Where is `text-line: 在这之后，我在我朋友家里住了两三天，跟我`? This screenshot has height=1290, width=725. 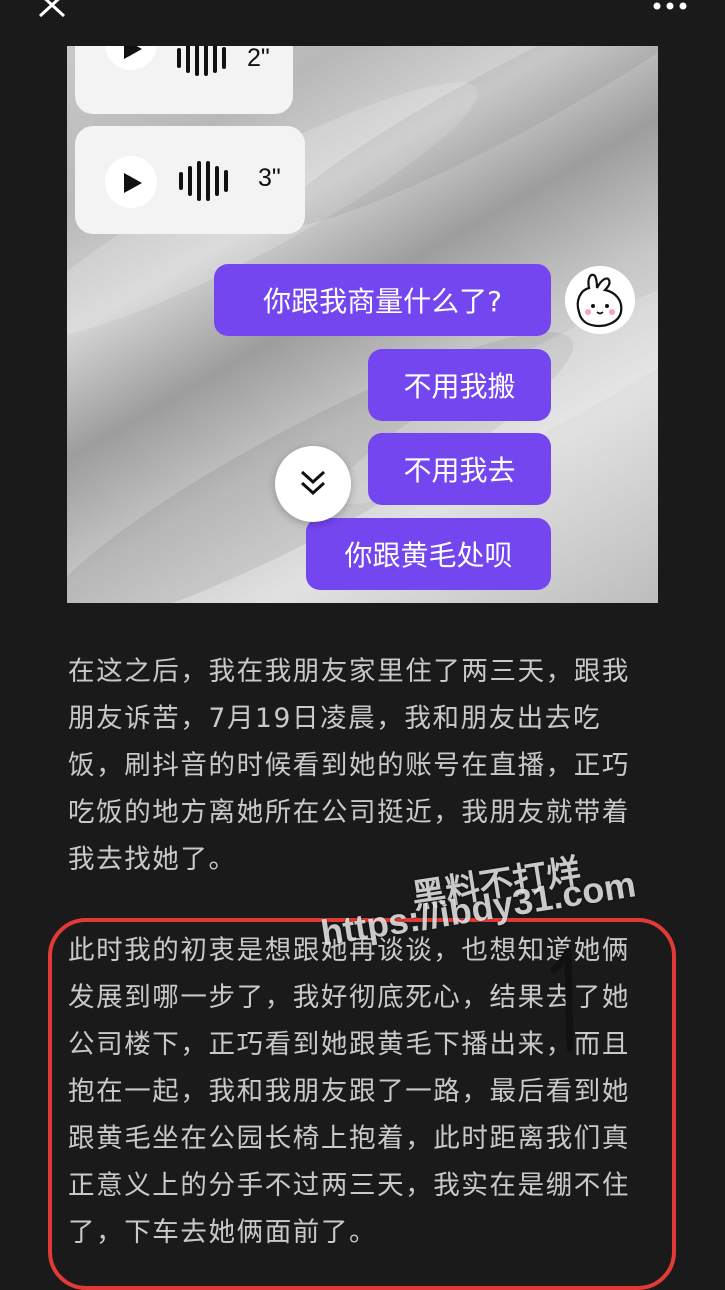 text-line: 在这之后，我在我朋友家里住了两三天，跟我 is located at coordinates (349, 671).